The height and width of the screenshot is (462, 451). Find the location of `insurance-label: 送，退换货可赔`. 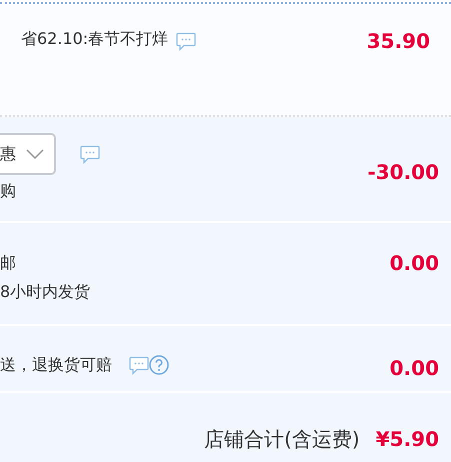

insurance-label: 送，退换货可赔 is located at coordinates (56, 365).